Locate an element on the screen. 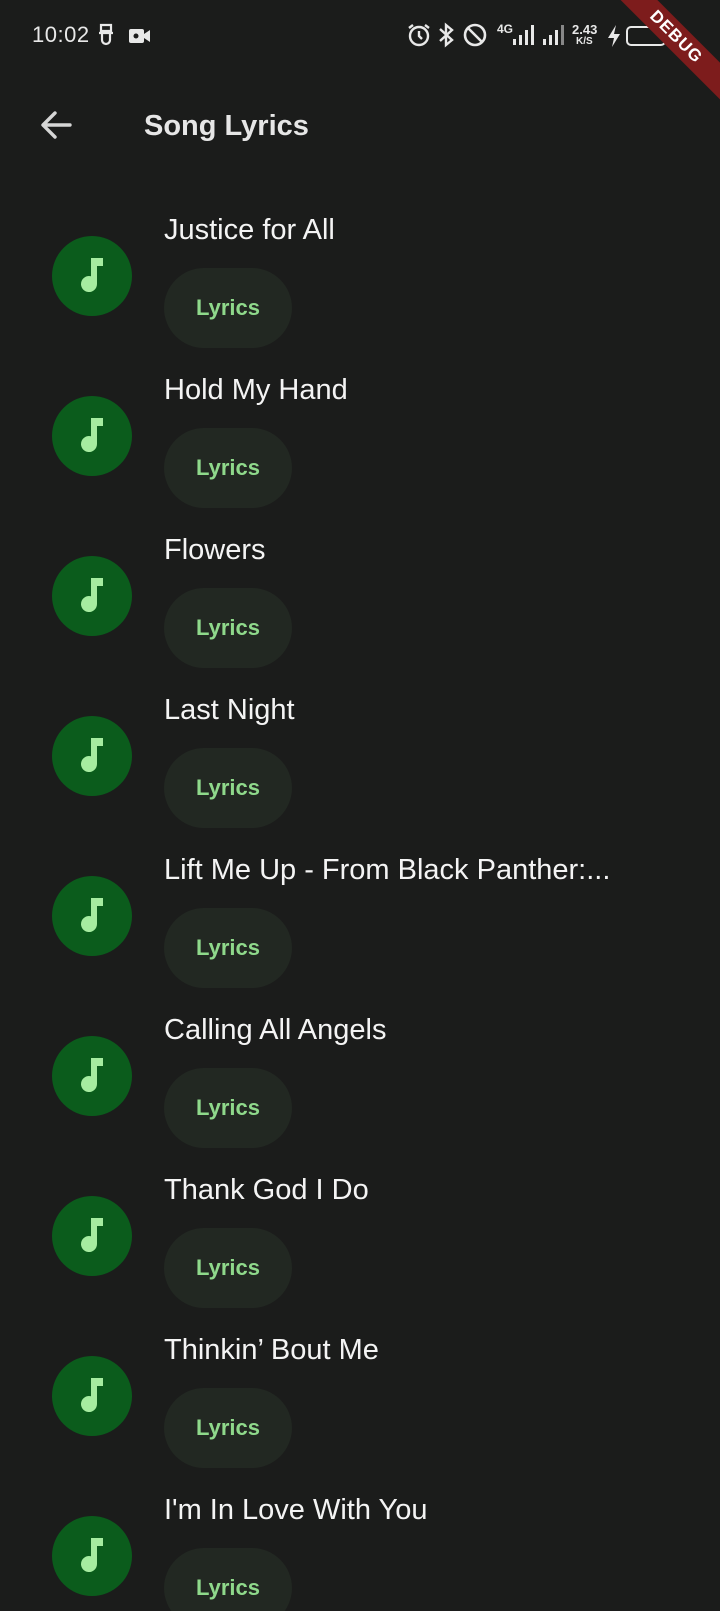 The width and height of the screenshot is (720, 1611). song-title: Thinkin’ Bout Me is located at coordinates (271, 1350).